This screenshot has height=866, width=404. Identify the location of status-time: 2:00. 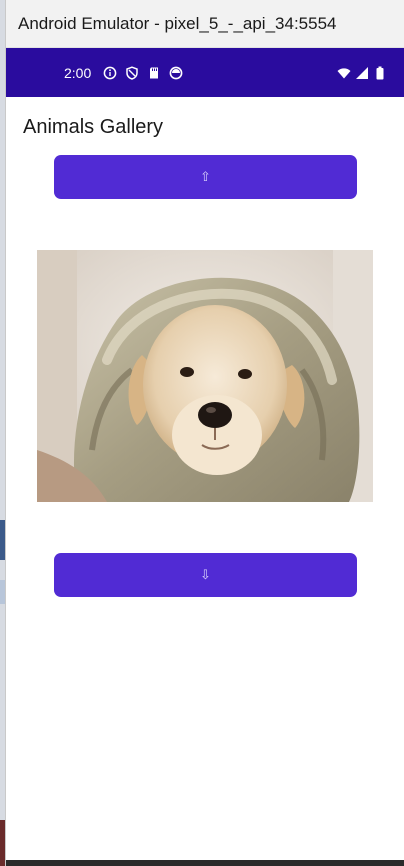
(78, 72).